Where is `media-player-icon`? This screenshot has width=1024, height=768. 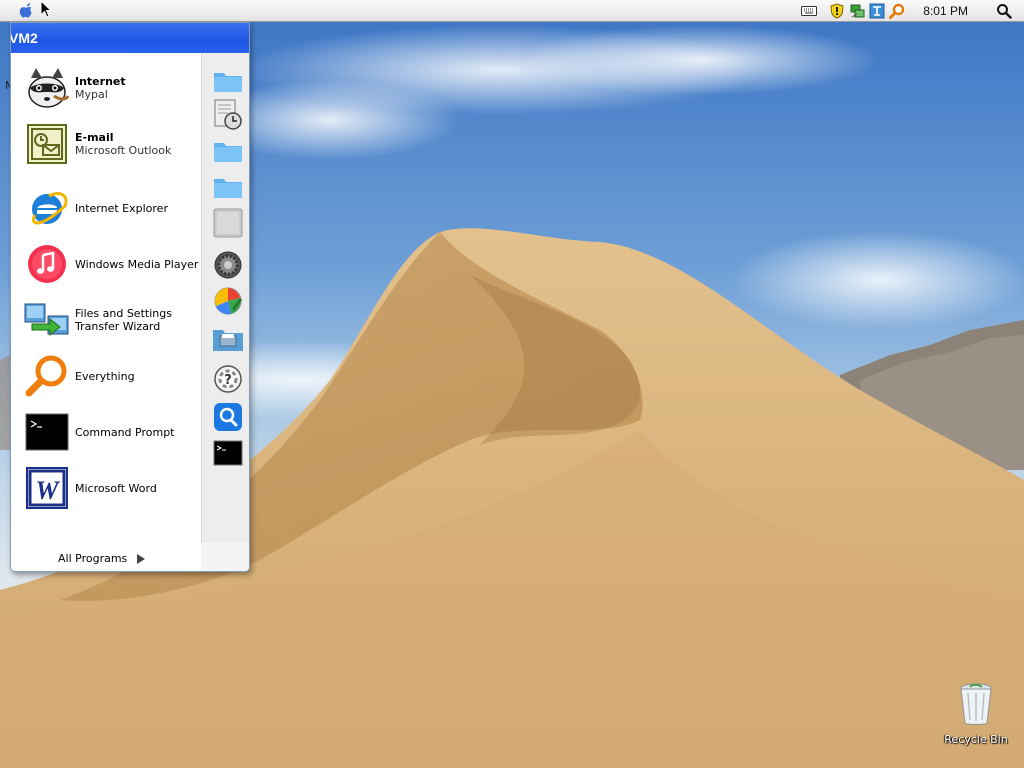 media-player-icon is located at coordinates (47, 264).